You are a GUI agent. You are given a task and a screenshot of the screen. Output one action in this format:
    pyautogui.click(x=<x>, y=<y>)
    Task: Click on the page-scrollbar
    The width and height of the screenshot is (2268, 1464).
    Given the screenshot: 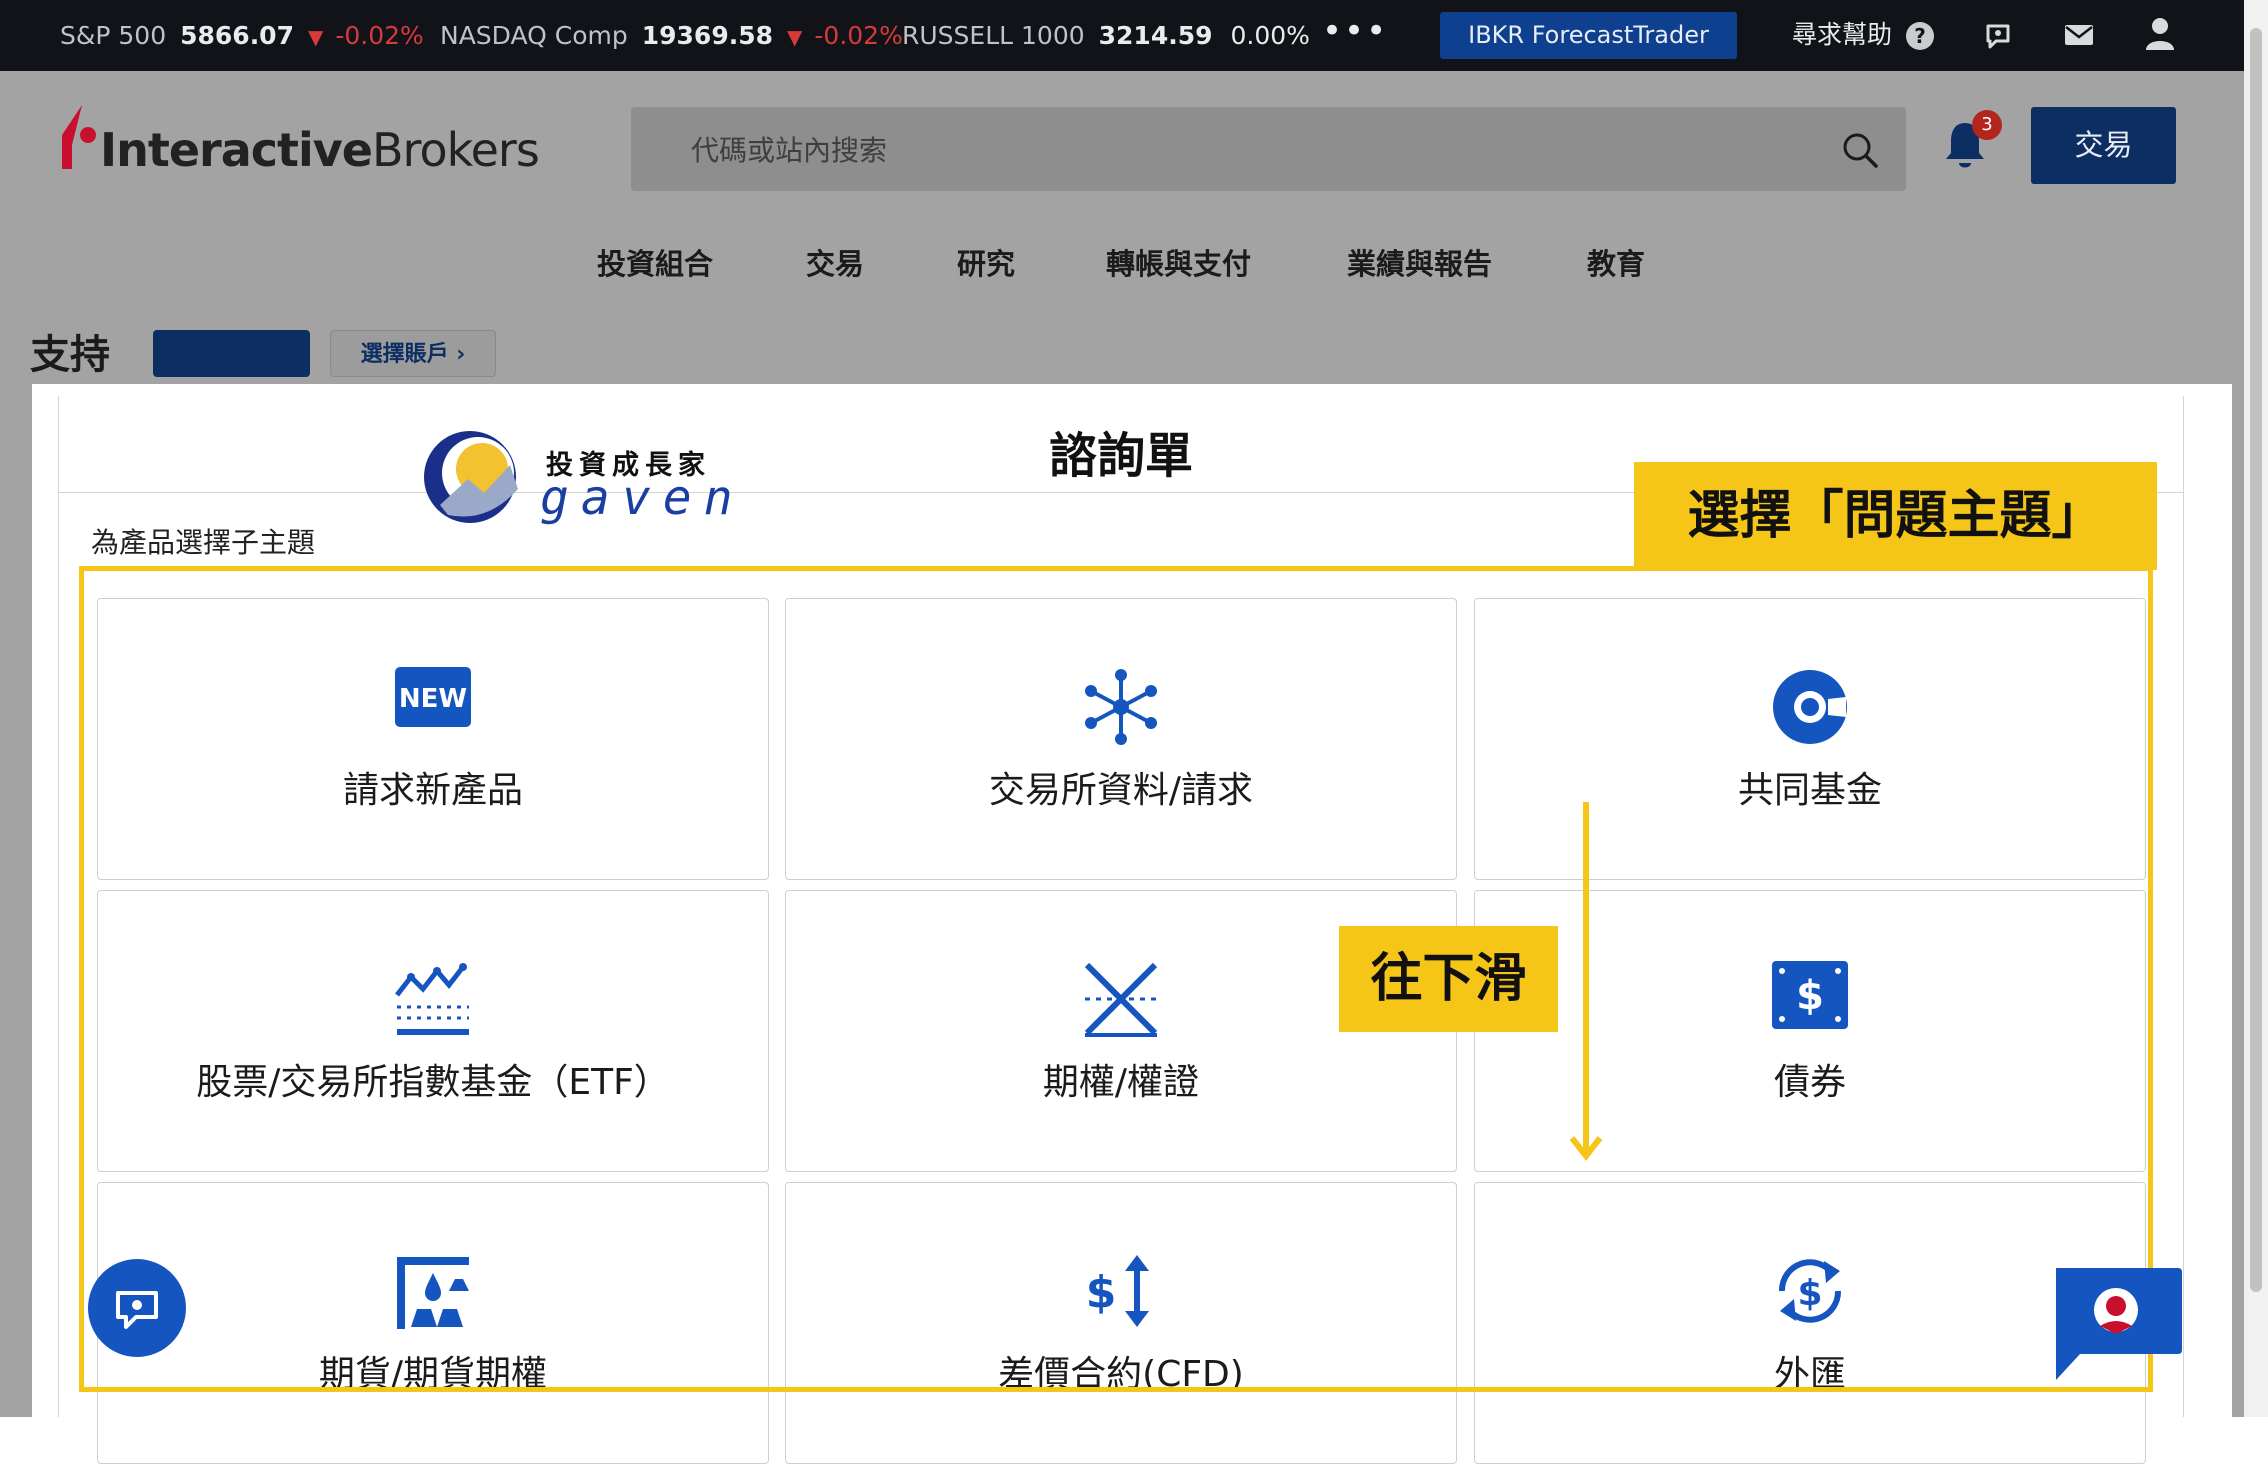 What is the action you would take?
    pyautogui.click(x=2256, y=708)
    